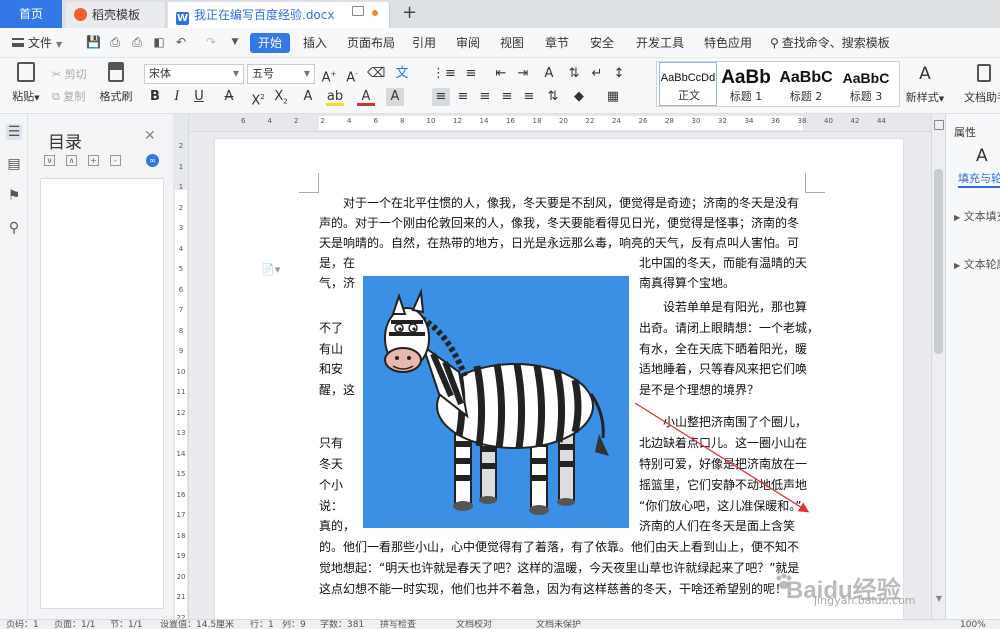 The width and height of the screenshot is (1000, 629). What do you see at coordinates (281, 97) in the screenshot?
I see `subscript-icon: X2` at bounding box center [281, 97].